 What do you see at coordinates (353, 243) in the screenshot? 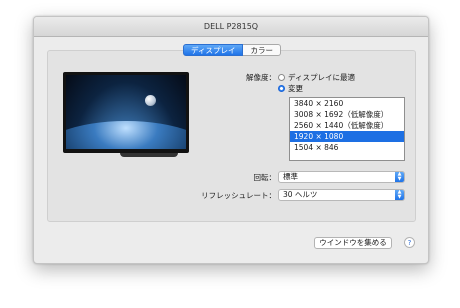
I see `gather-windows-button: ウインドウを集める` at bounding box center [353, 243].